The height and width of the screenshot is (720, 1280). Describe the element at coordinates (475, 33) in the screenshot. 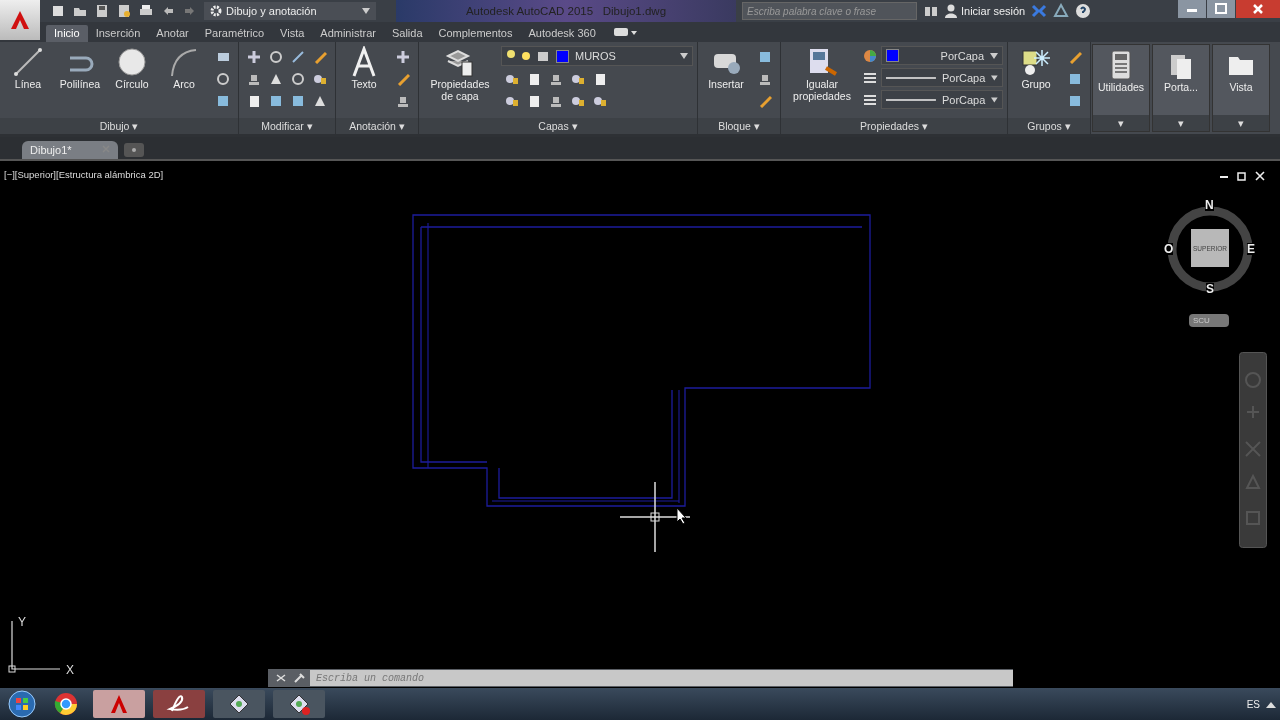

I see `ribbon-tab: Complementos` at that location.